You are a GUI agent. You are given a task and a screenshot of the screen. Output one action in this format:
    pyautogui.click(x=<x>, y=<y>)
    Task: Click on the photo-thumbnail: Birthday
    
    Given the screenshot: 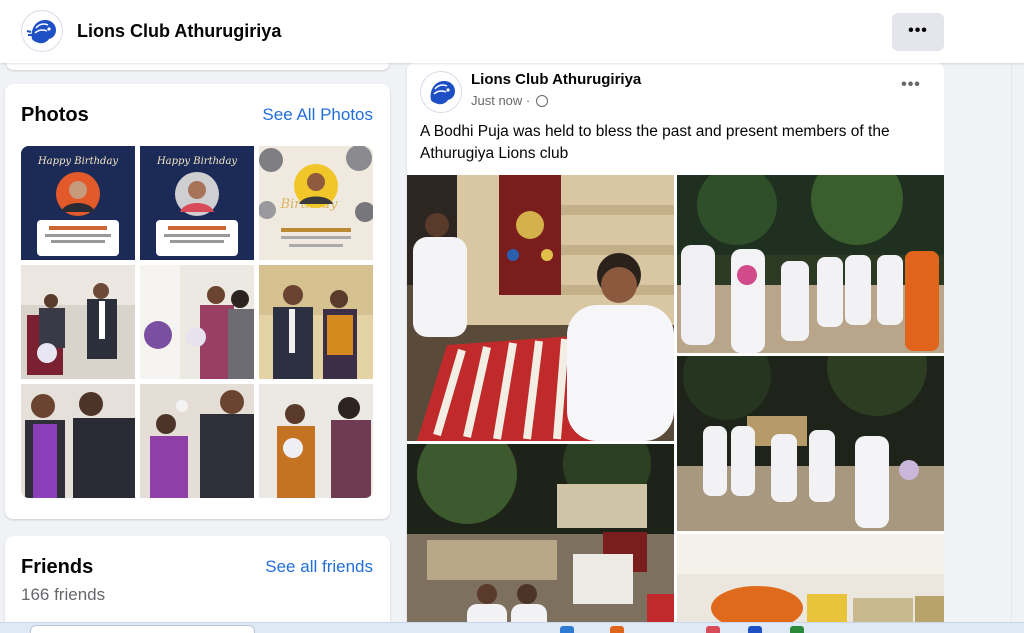 What is the action you would take?
    pyautogui.click(x=316, y=203)
    